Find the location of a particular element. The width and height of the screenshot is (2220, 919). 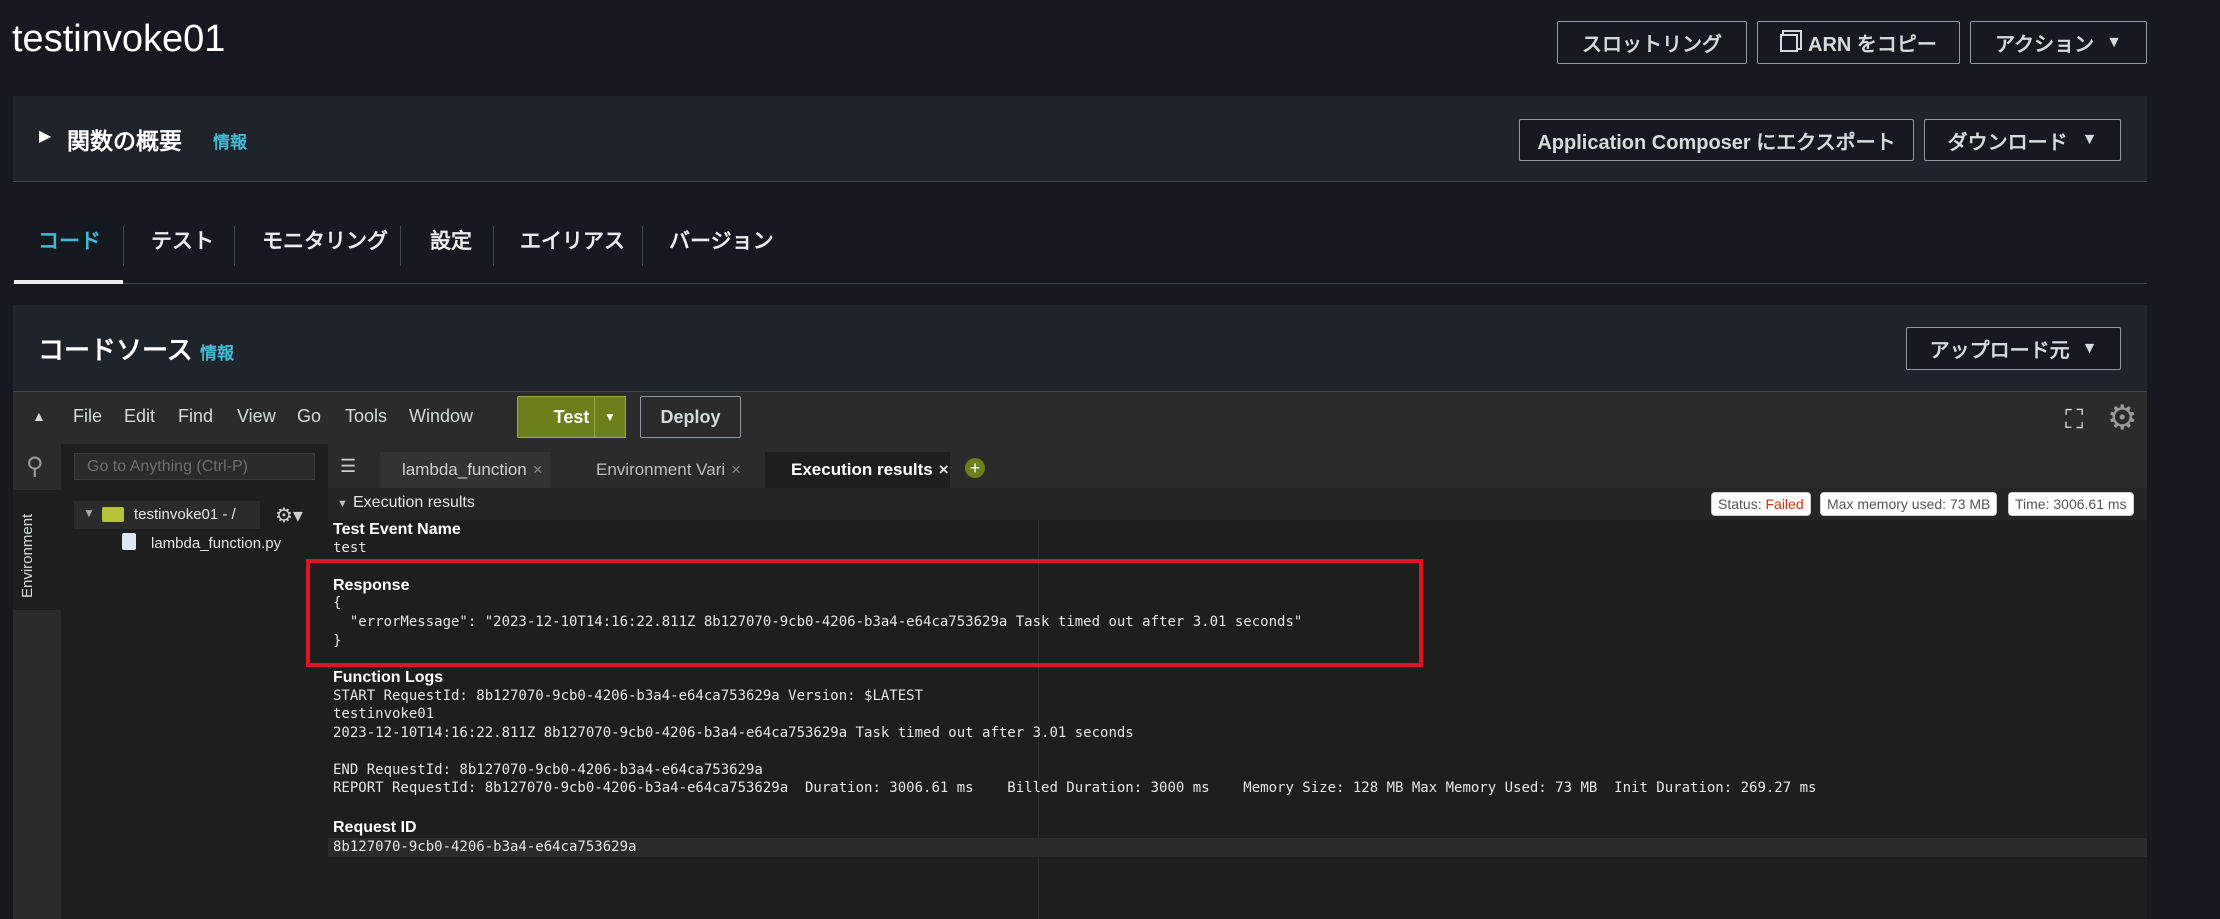

tab-3: 設定 is located at coordinates (451, 240).